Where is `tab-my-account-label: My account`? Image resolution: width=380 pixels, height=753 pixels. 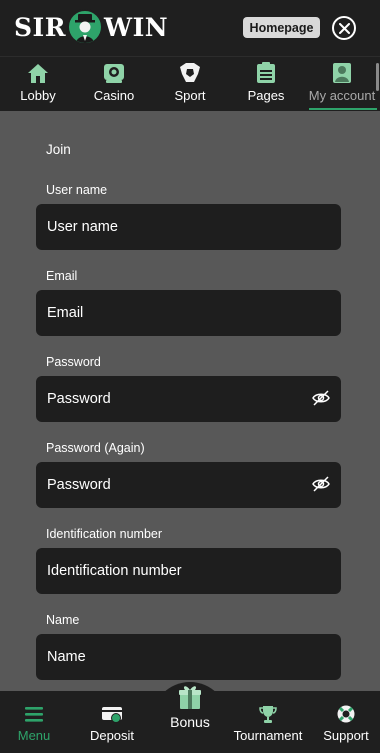 tab-my-account-label: My account is located at coordinates (342, 95).